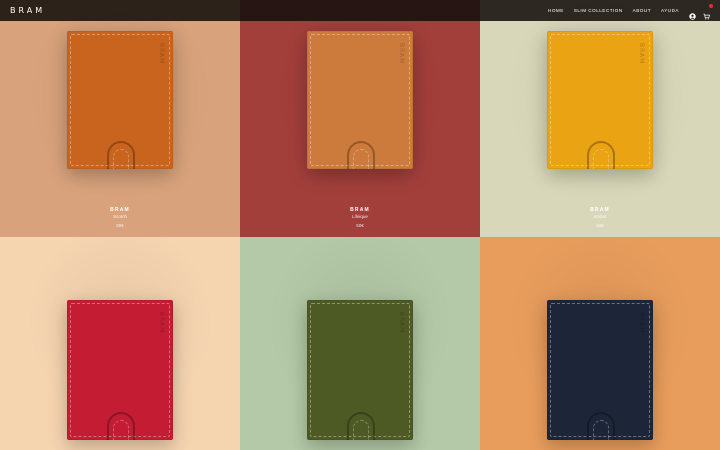  What do you see at coordinates (711, 6) in the screenshot?
I see `cart-count-badge` at bounding box center [711, 6].